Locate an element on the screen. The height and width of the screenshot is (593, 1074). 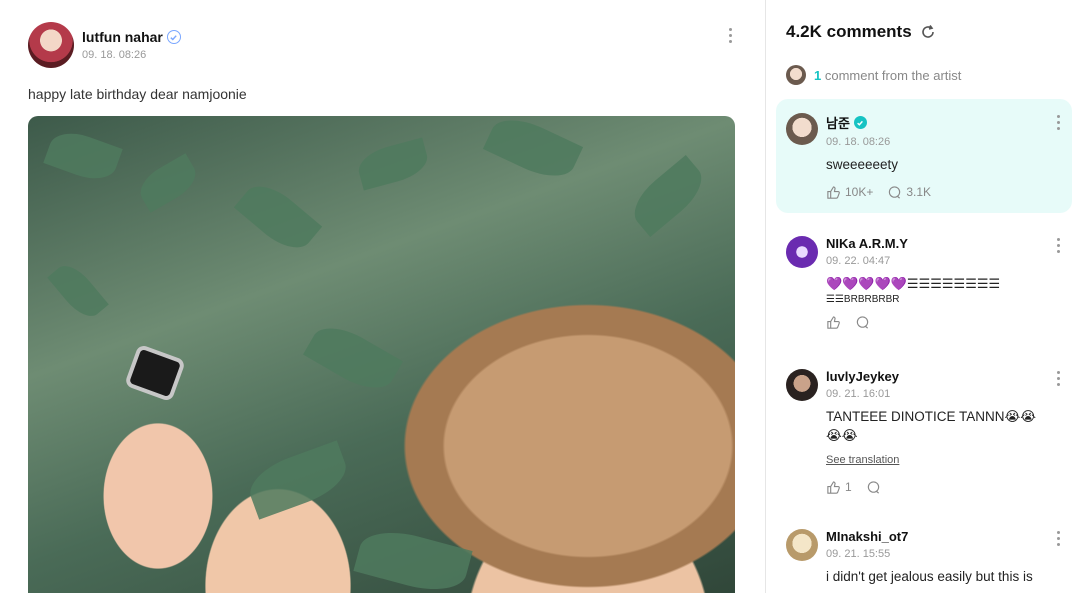
author-avatar is located at coordinates (51, 45).